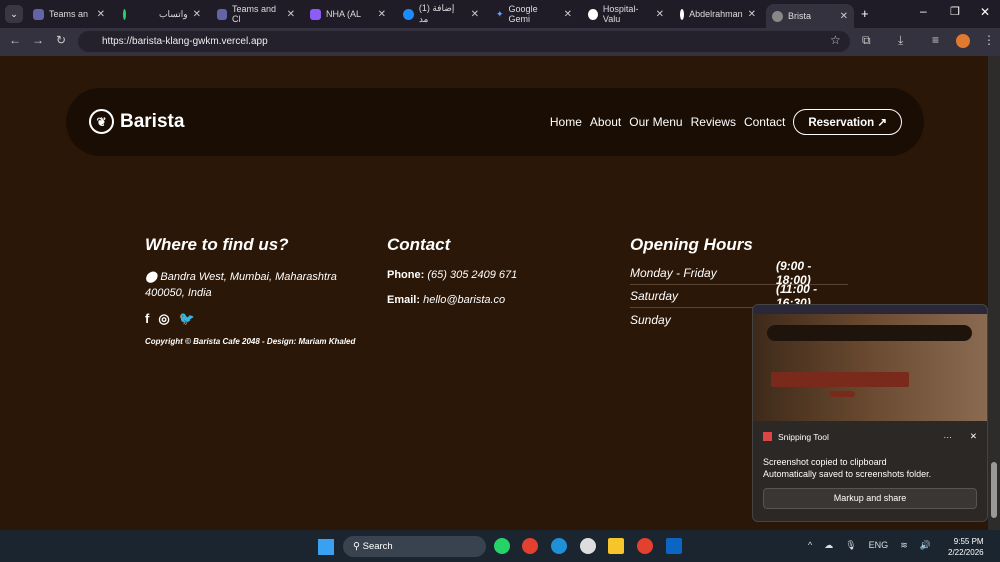  Describe the element at coordinates (655, 122) in the screenshot. I see `nav-menu: Our Menu` at that location.